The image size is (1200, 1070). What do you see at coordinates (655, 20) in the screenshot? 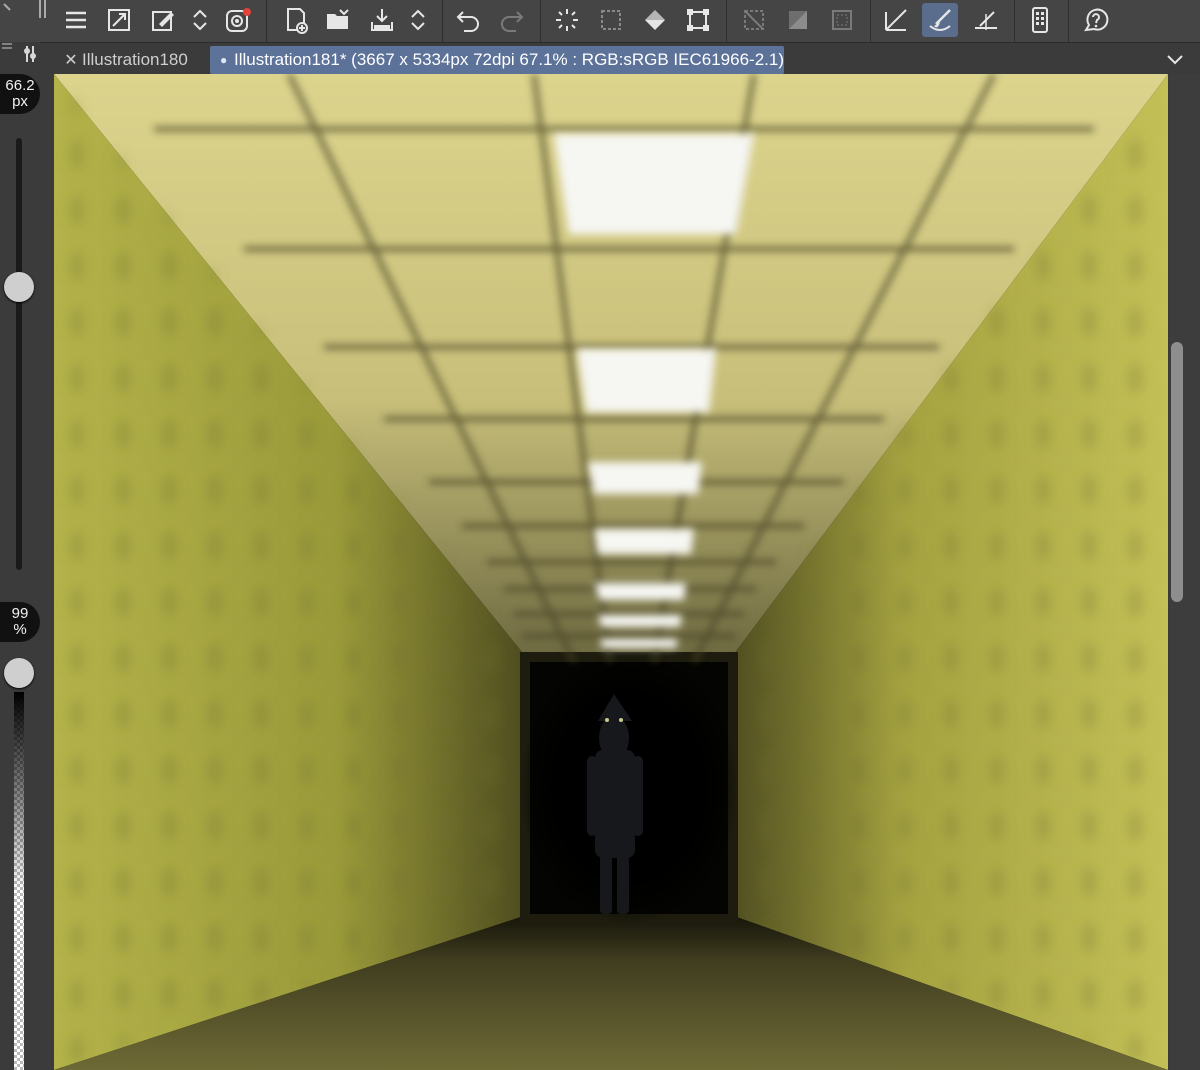
I see `fill-icon` at bounding box center [655, 20].